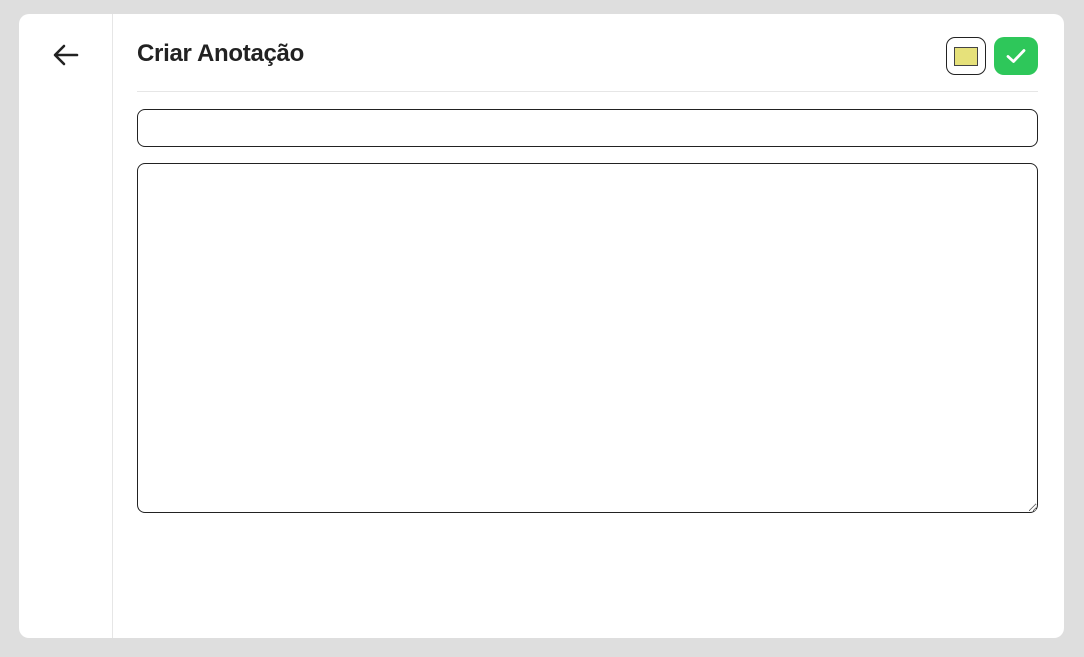  I want to click on note-title-input, so click(587, 128).